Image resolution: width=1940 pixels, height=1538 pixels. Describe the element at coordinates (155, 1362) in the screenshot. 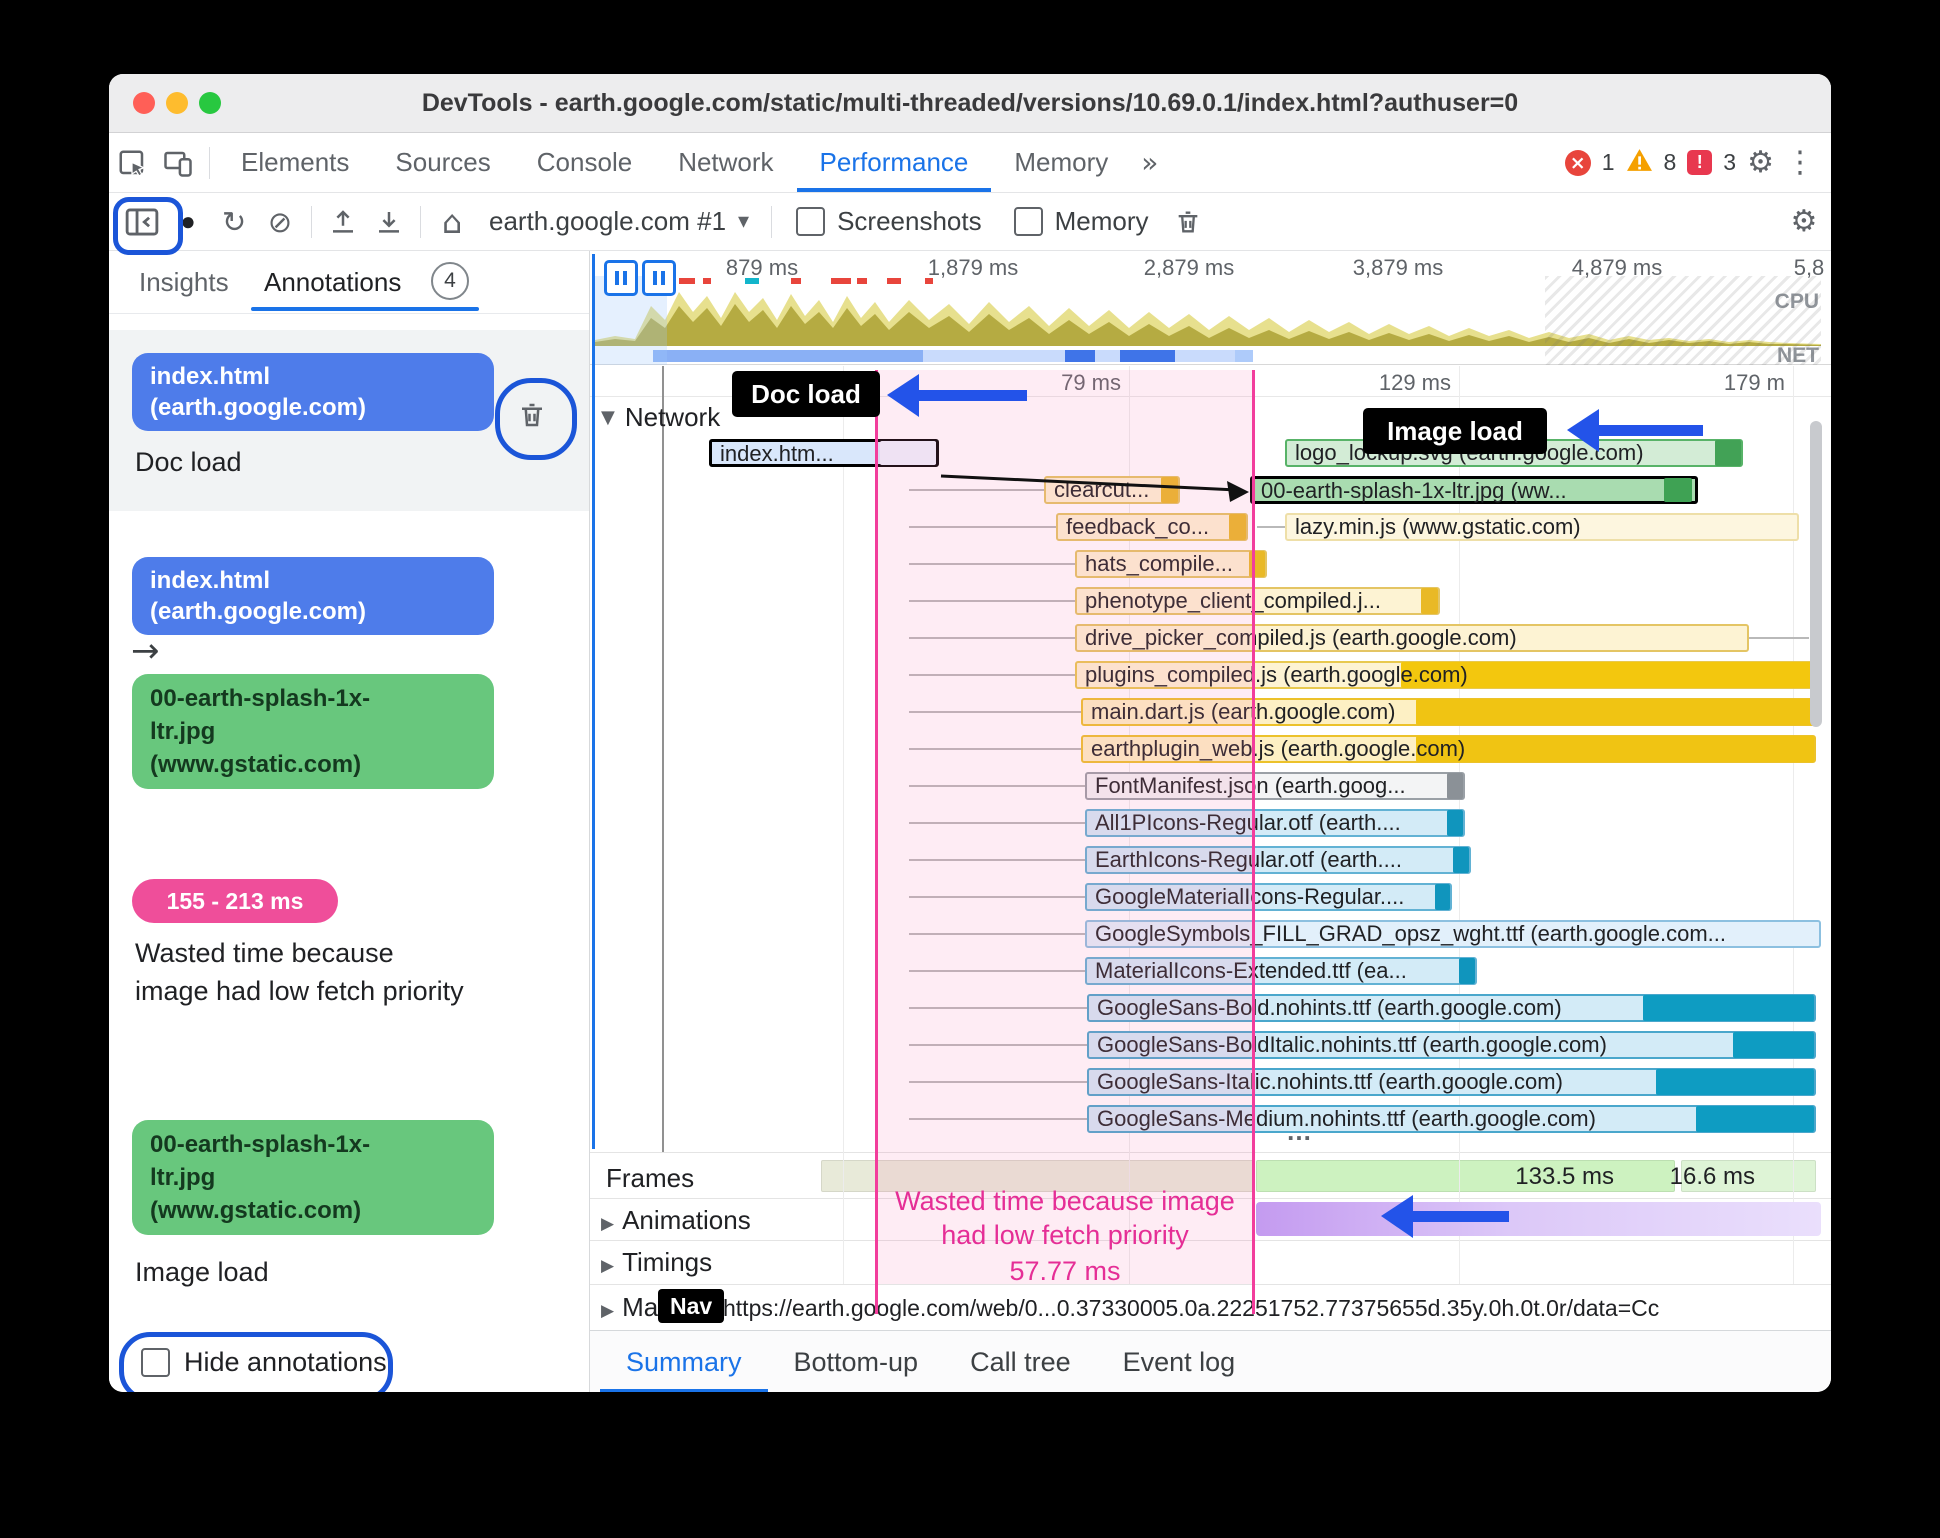

I see `hide-annotations-checkbox` at that location.